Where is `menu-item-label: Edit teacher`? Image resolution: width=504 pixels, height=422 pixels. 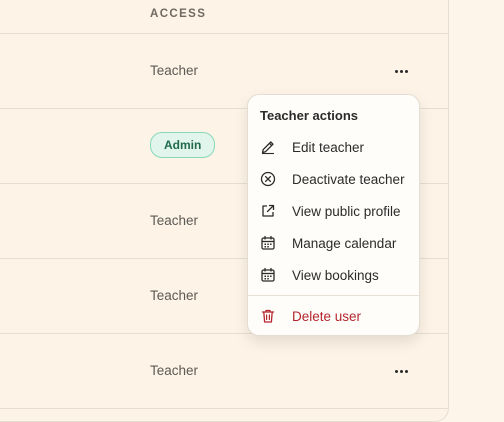 menu-item-label: Edit teacher is located at coordinates (328, 147).